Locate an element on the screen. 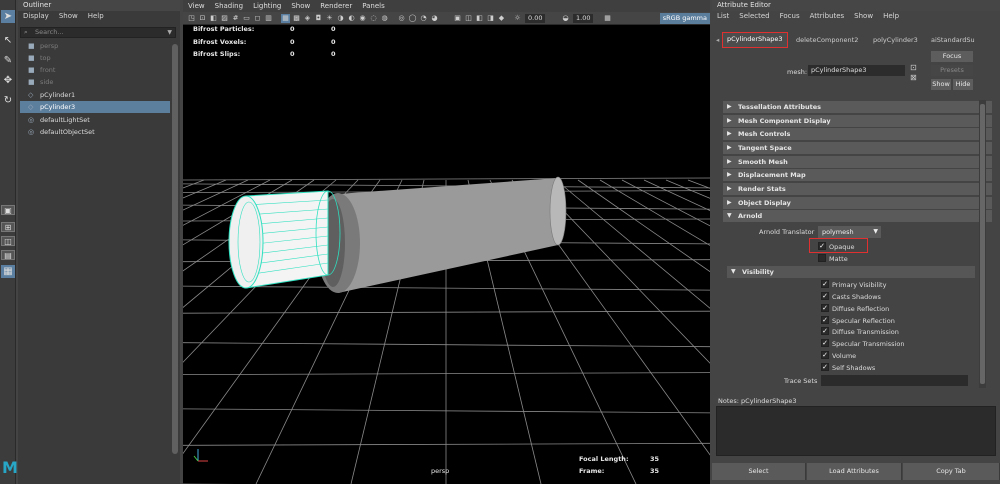  ae-menu-focus: Focus is located at coordinates (790, 16).